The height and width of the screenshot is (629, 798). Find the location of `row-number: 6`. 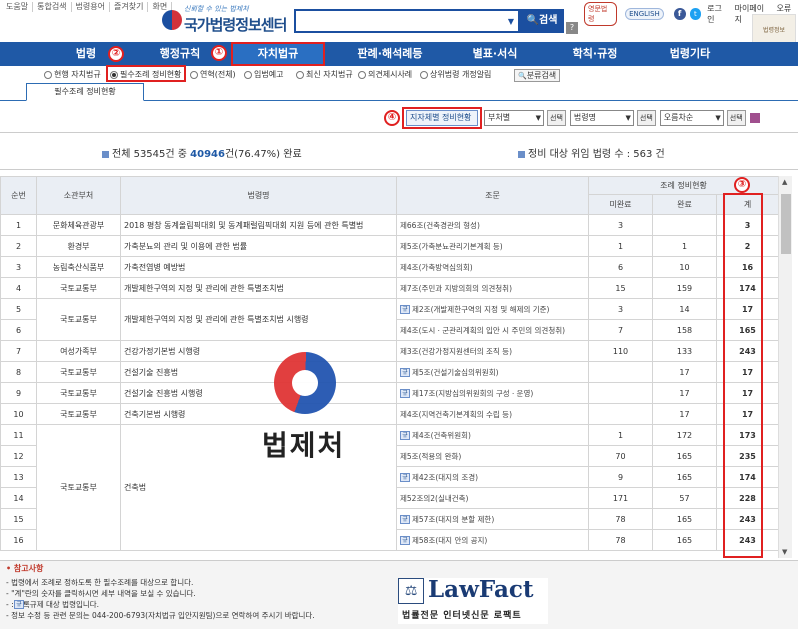

row-number: 6 is located at coordinates (18, 330).